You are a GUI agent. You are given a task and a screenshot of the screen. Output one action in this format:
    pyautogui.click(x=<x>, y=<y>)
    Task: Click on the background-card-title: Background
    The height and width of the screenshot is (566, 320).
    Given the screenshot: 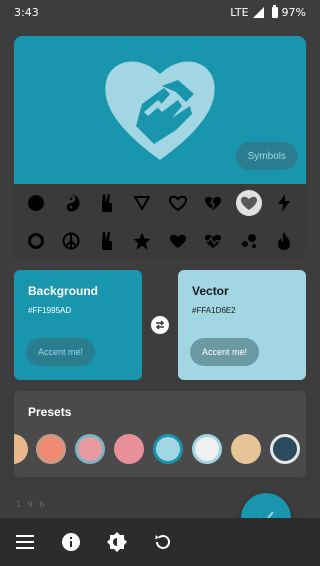 What is the action you would take?
    pyautogui.click(x=63, y=291)
    